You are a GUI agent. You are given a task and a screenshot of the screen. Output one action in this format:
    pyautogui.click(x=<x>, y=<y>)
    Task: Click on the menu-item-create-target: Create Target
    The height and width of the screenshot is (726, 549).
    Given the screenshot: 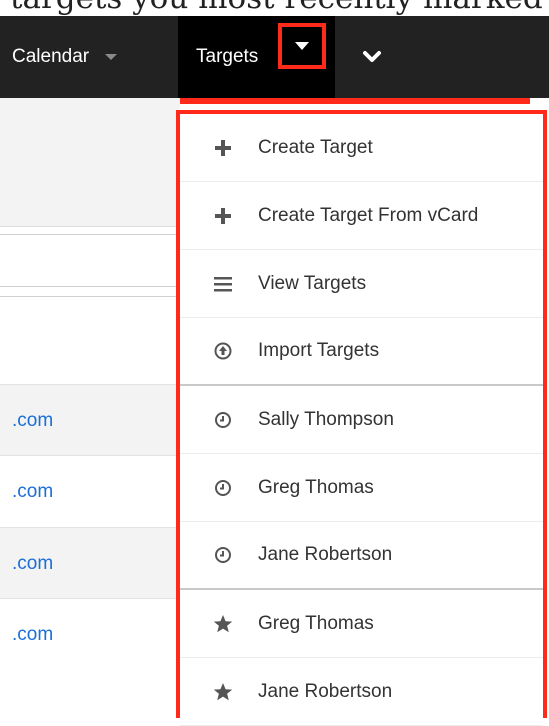 What is the action you would take?
    pyautogui.click(x=361, y=148)
    